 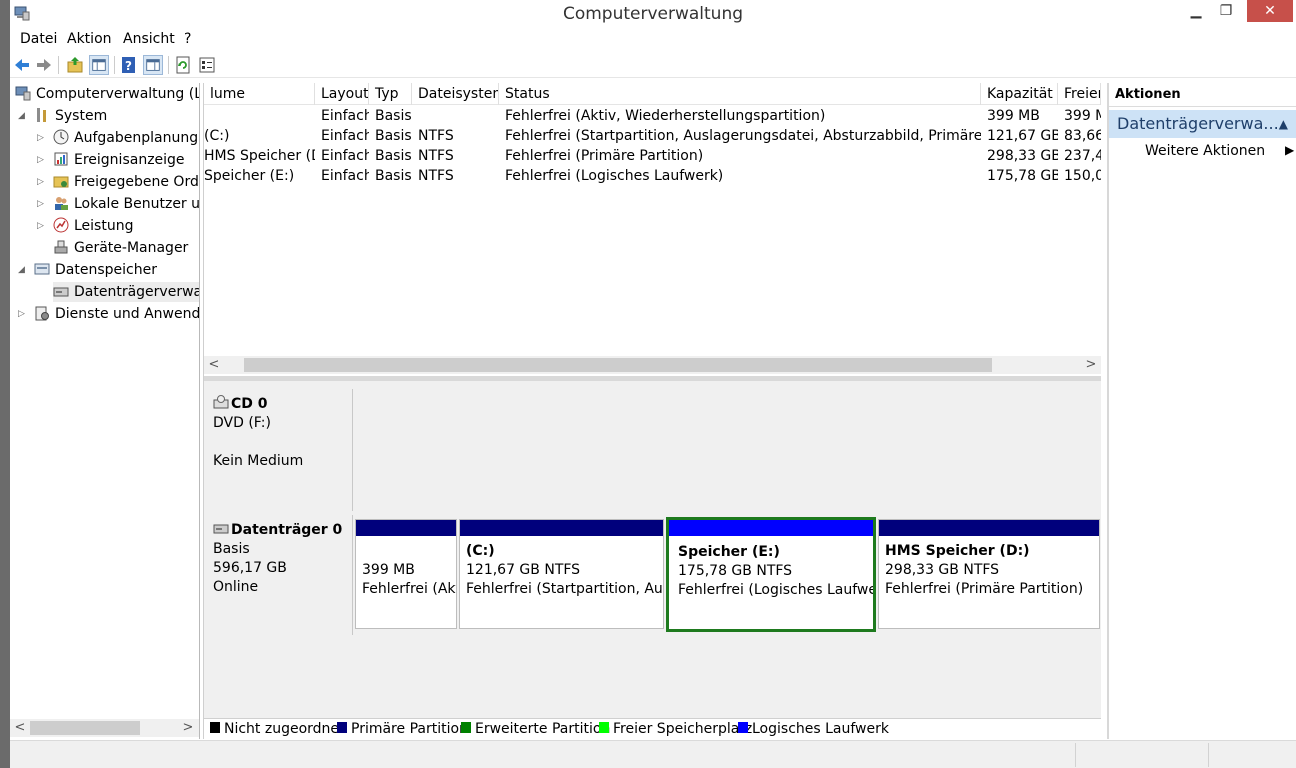 I want to click on more-actions-item: Weitere Aktionen, so click(x=1205, y=151).